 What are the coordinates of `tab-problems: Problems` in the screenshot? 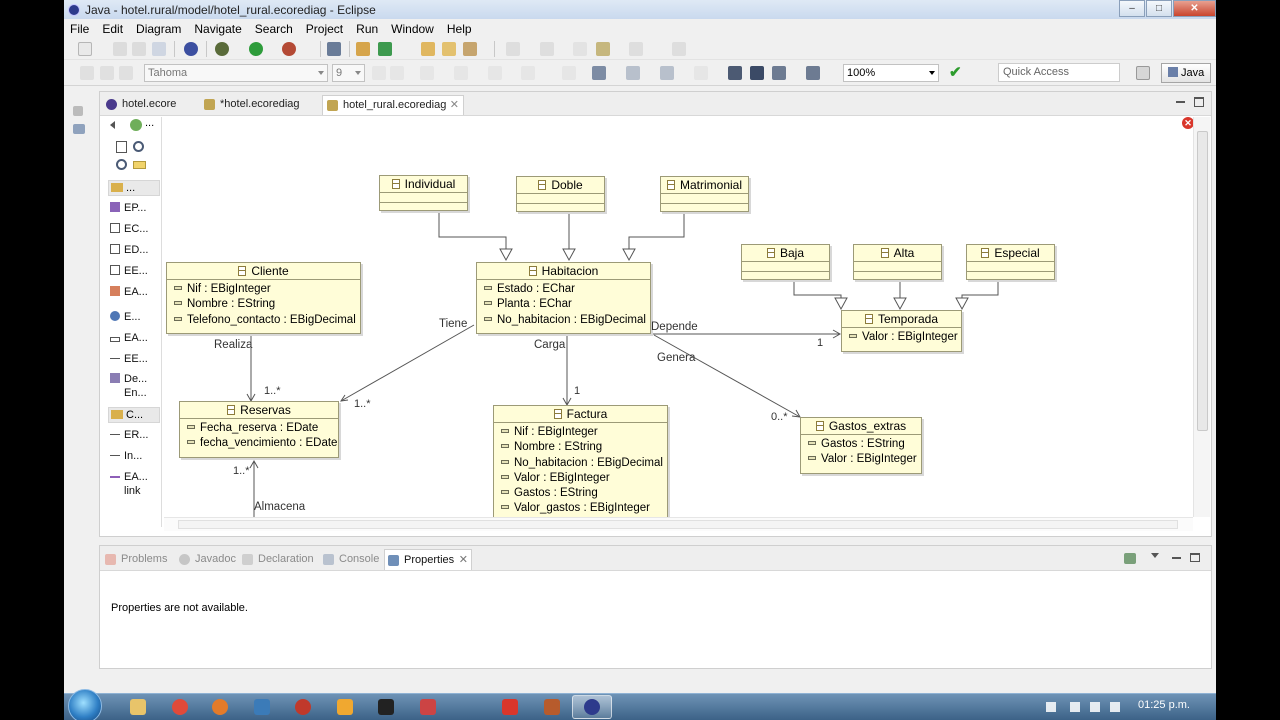 It's located at (137, 559).